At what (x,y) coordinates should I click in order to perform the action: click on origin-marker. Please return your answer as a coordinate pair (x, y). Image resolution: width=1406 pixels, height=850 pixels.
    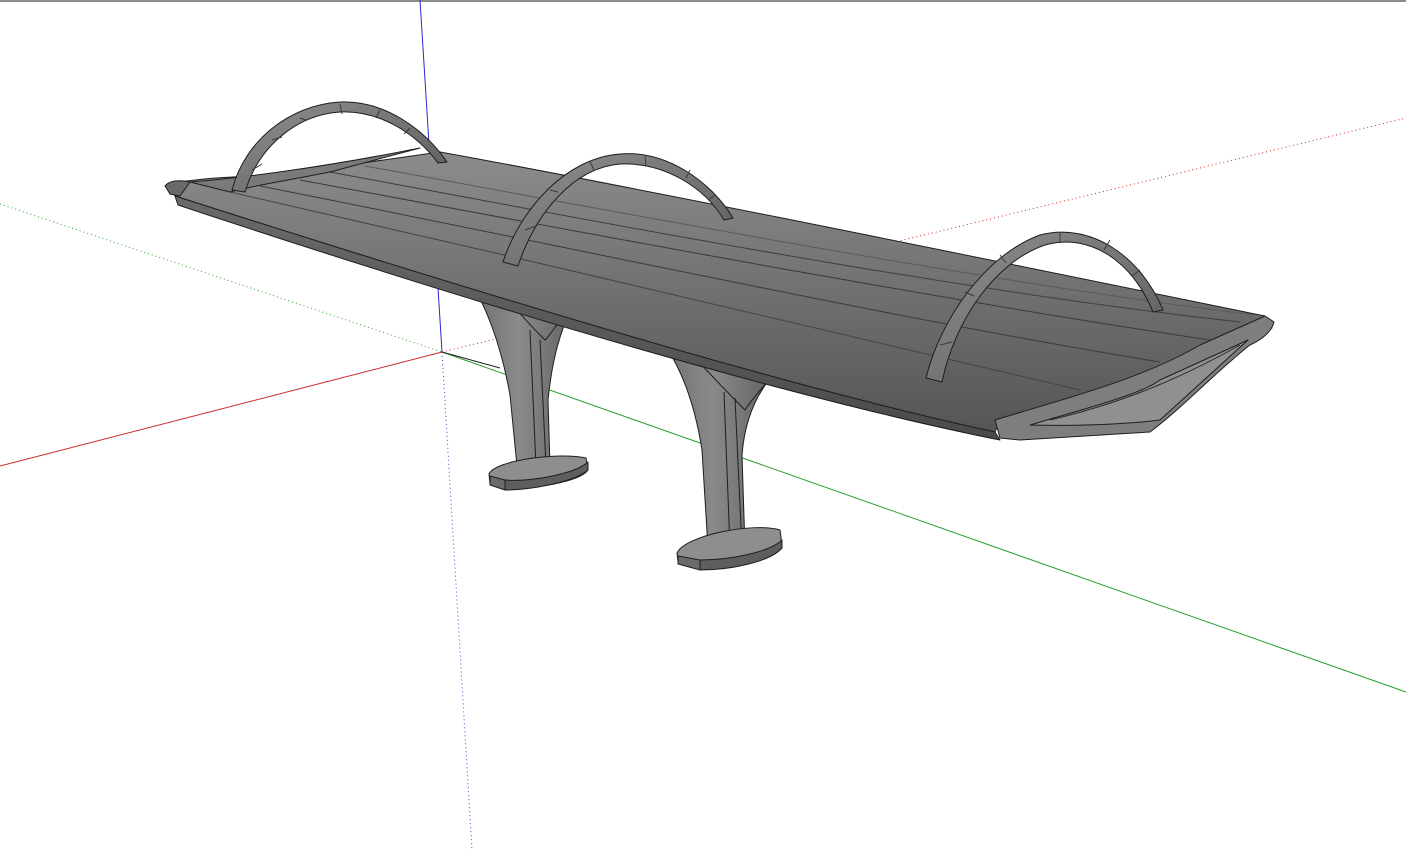
    Looking at the image, I should click on (471, 360).